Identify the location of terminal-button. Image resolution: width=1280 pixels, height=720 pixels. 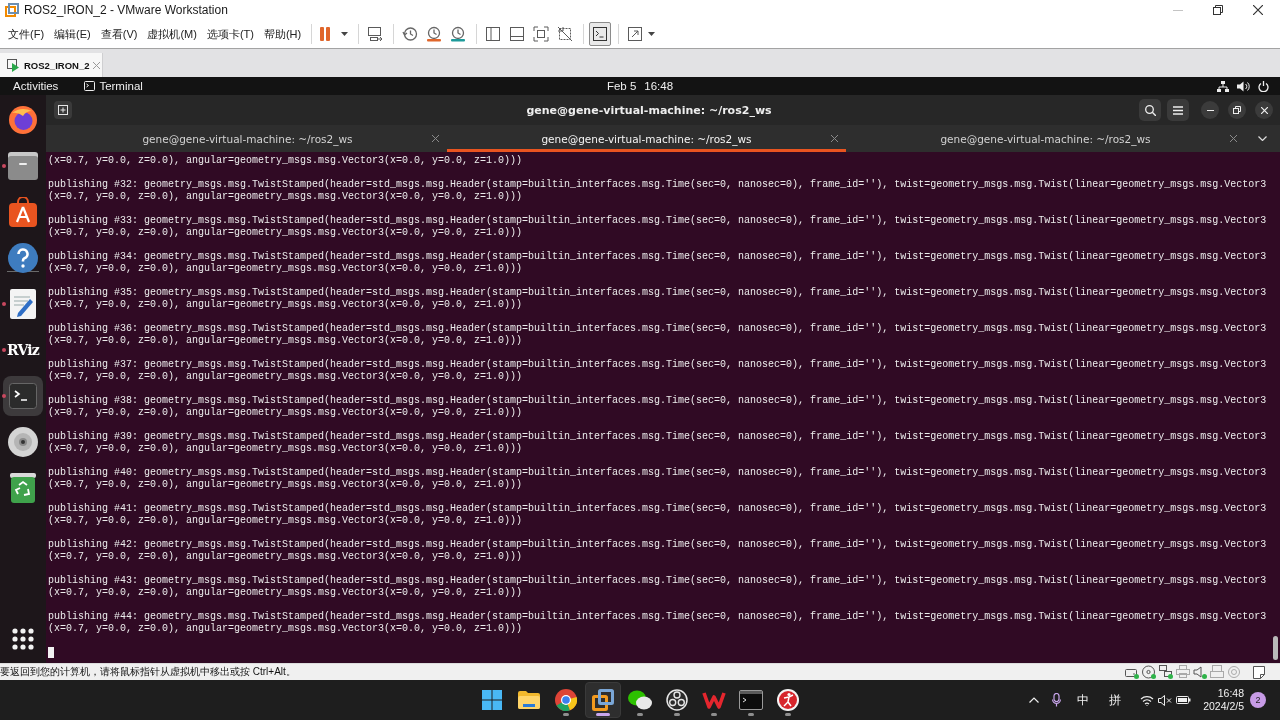
(23, 396).